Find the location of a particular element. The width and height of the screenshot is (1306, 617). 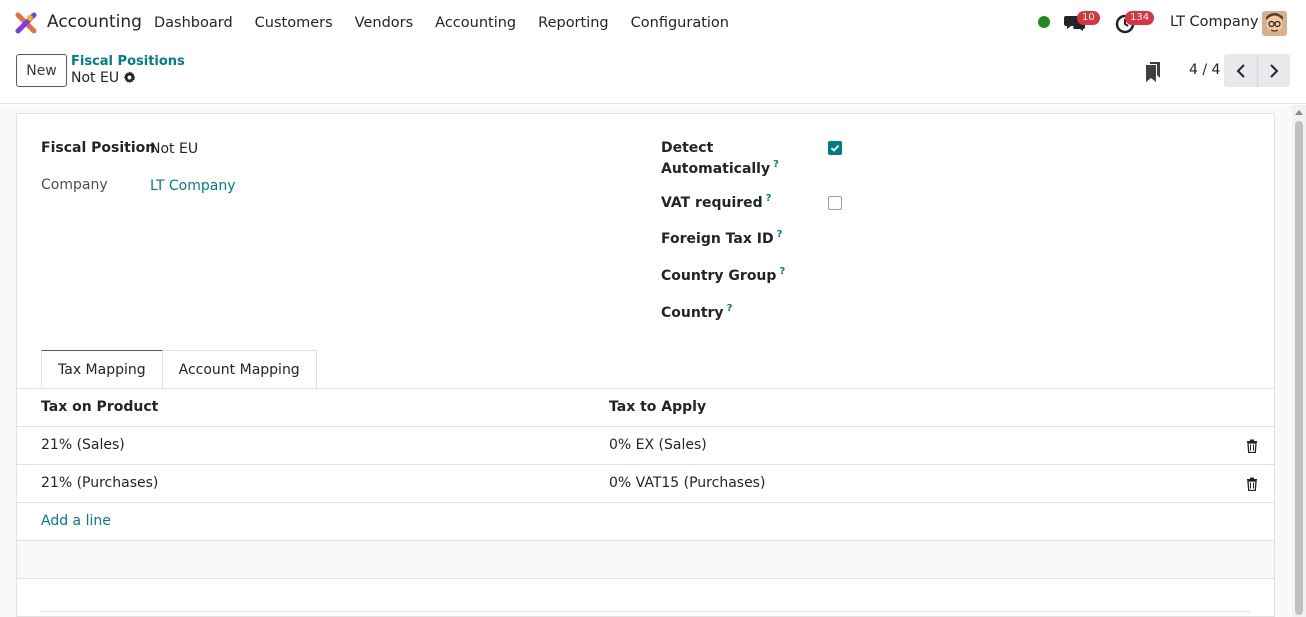

country-text: Country is located at coordinates (692, 313).